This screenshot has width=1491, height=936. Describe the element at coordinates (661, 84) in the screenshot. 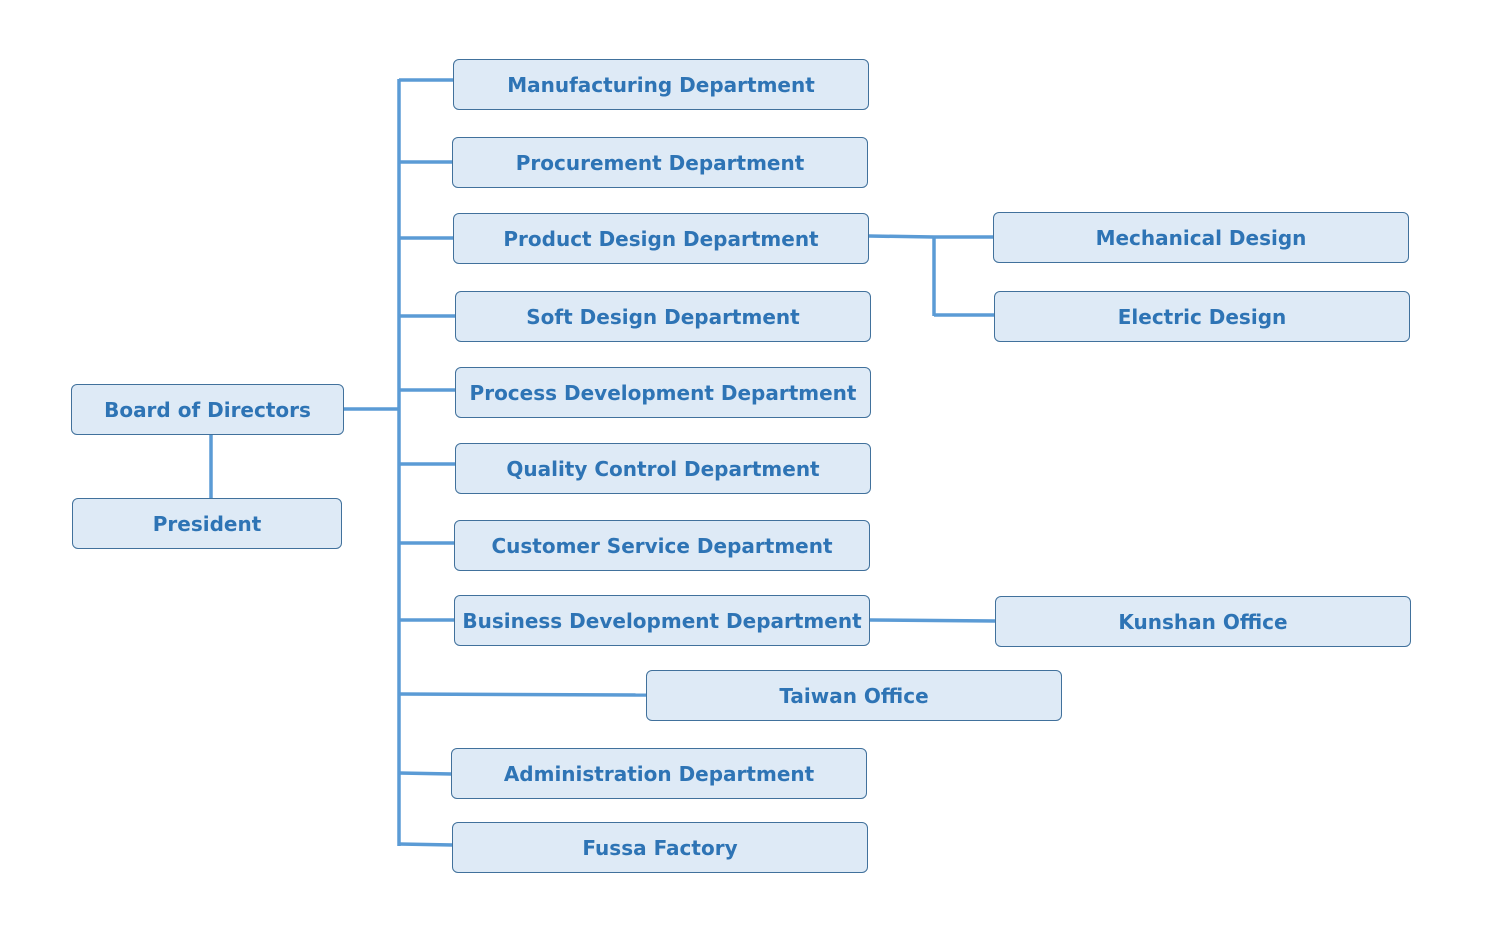

I see `node-manufacturing: Manufacturing Department` at that location.